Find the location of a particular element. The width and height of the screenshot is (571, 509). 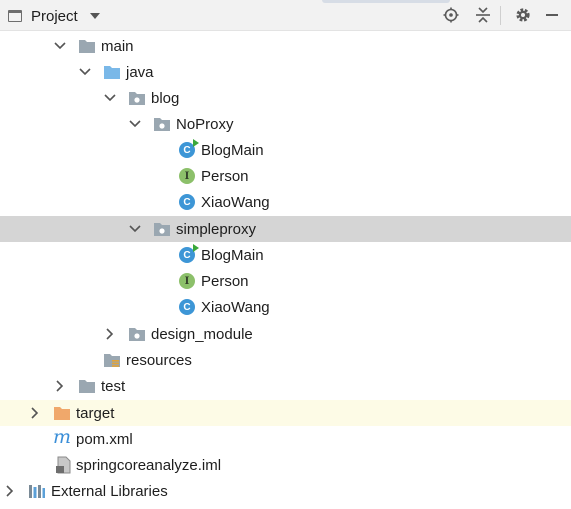

tree-label-pom: pom.xml is located at coordinates (104, 439).